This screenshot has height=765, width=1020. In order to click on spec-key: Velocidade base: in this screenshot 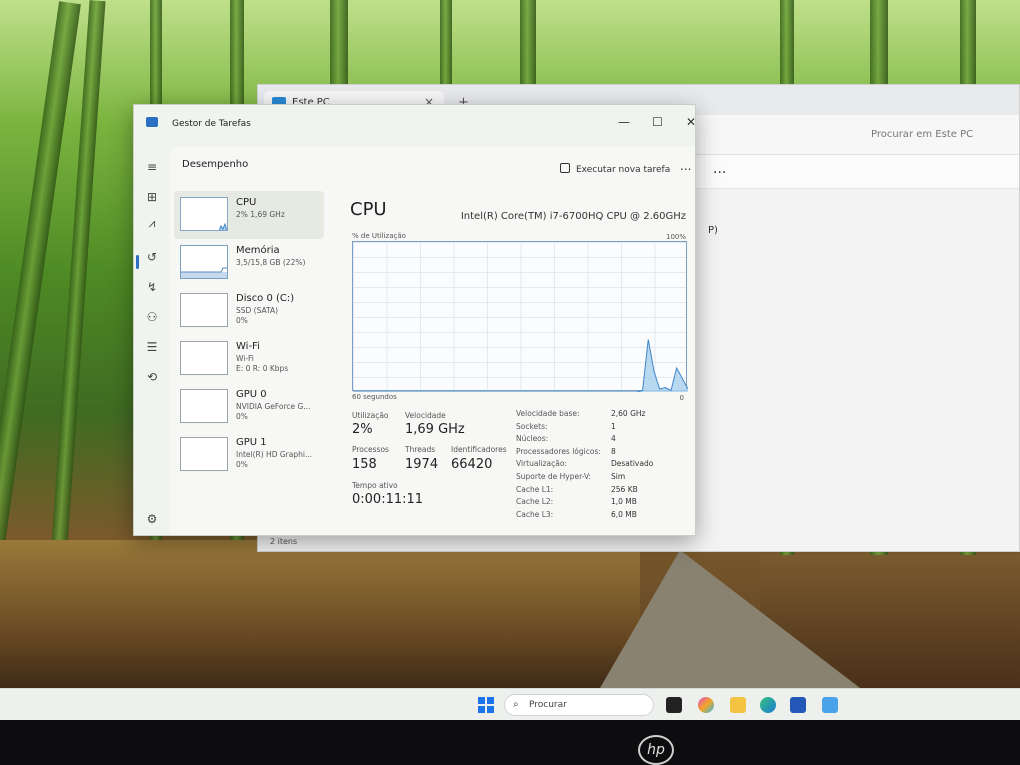, I will do `click(548, 413)`.